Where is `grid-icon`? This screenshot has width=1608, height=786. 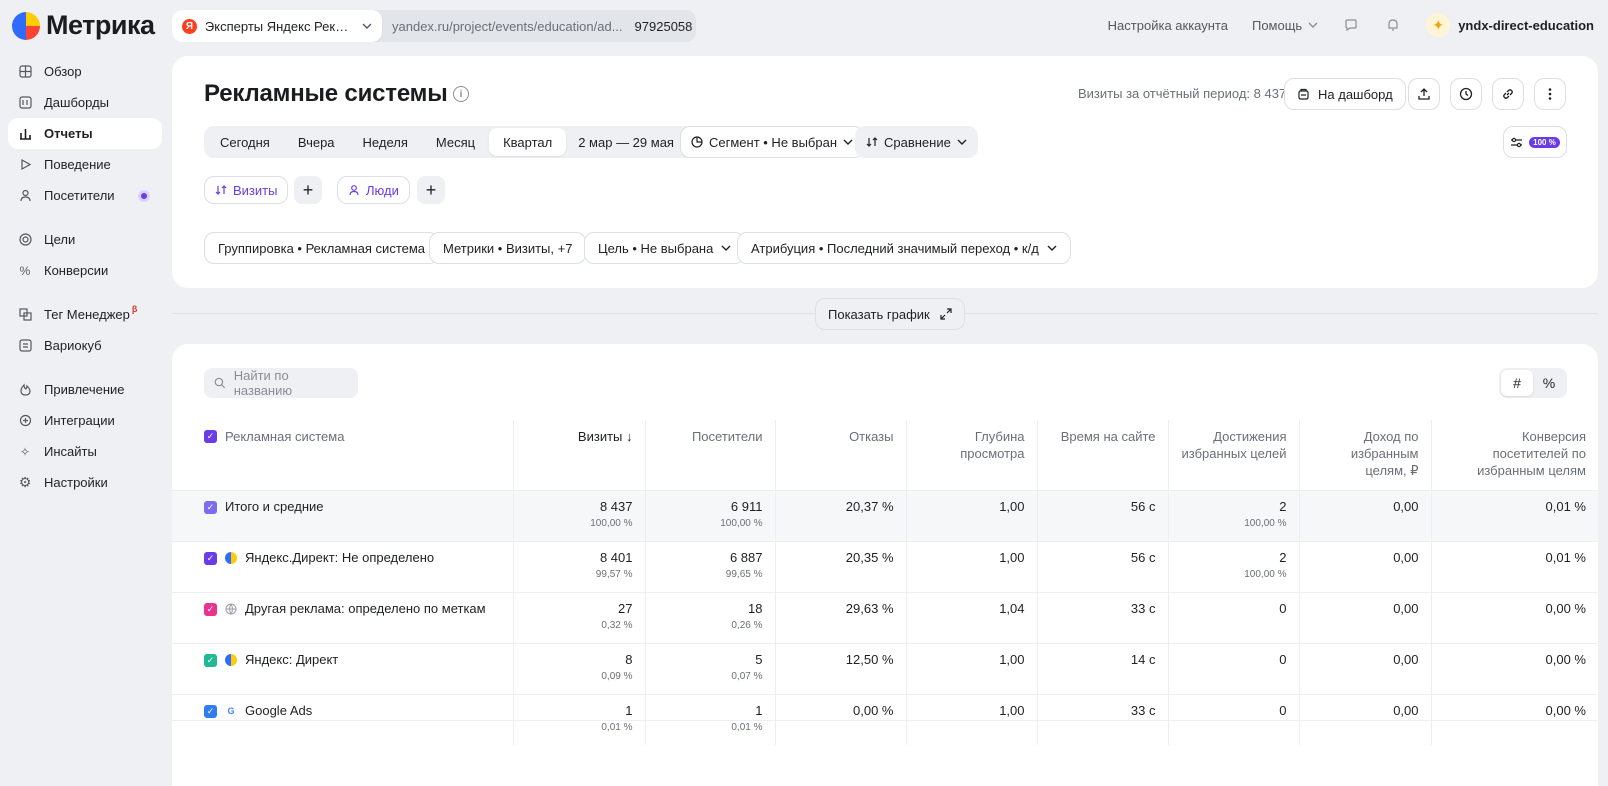
grid-icon is located at coordinates (25, 72).